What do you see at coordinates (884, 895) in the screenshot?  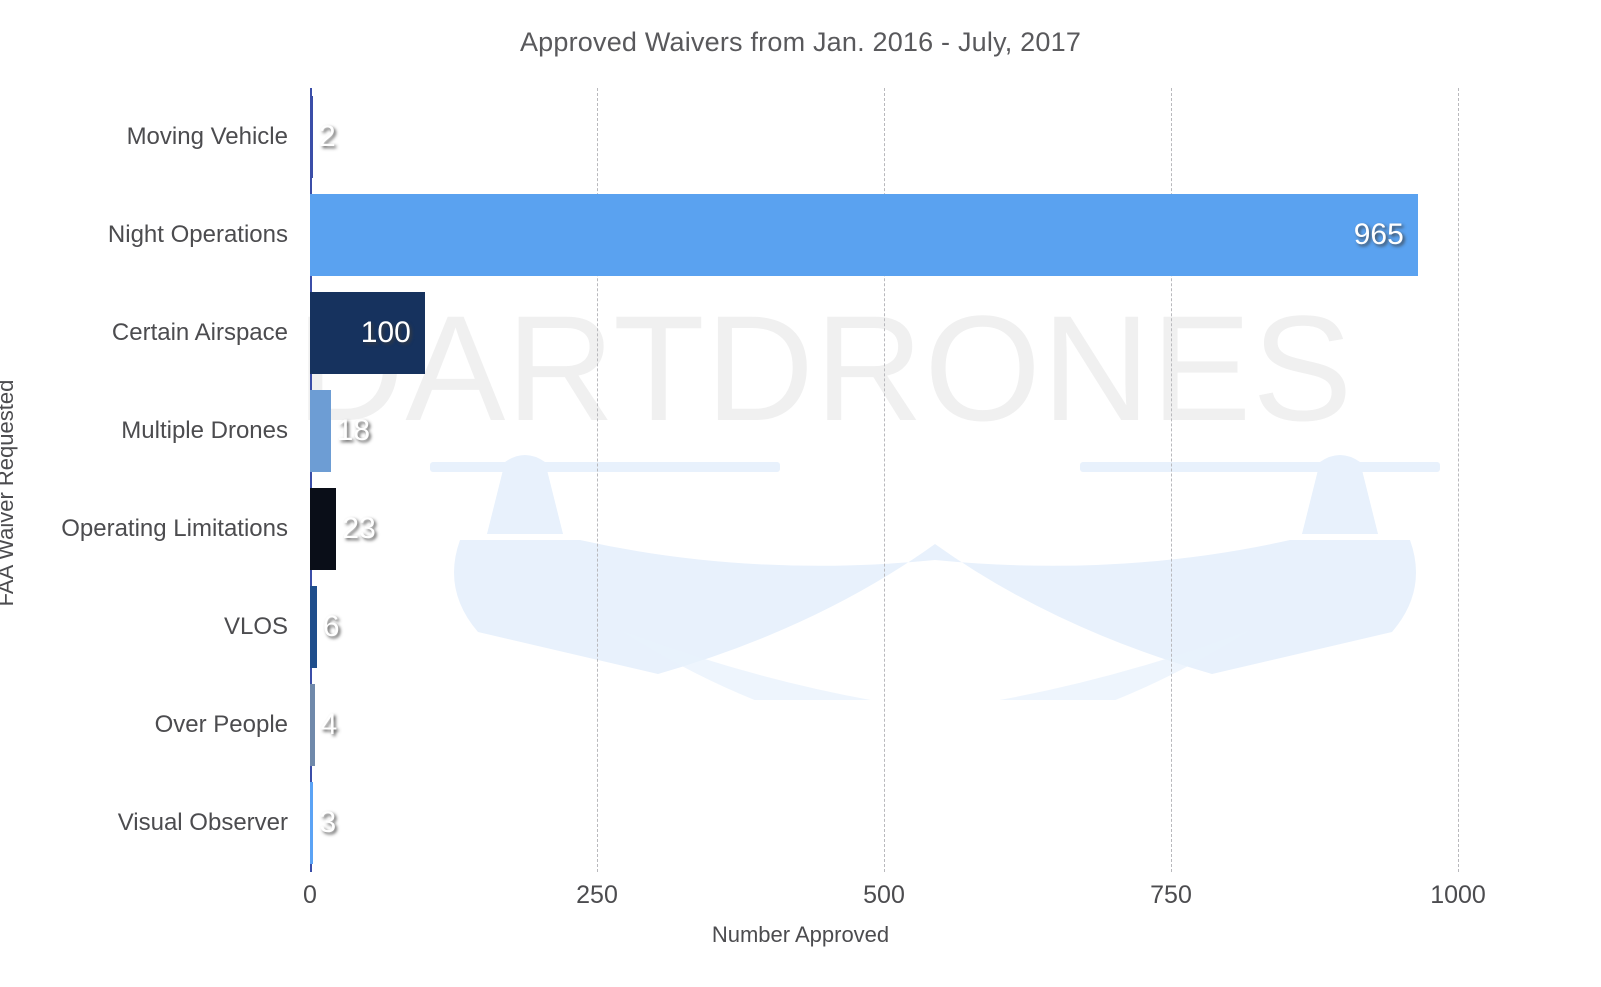 I see `x-tick-label: 500` at bounding box center [884, 895].